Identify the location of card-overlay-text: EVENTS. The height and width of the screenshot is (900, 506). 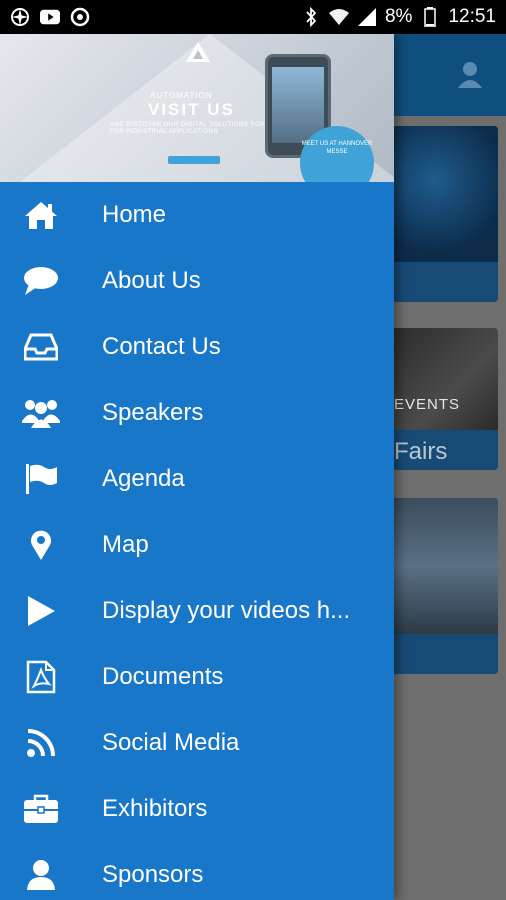
(427, 404).